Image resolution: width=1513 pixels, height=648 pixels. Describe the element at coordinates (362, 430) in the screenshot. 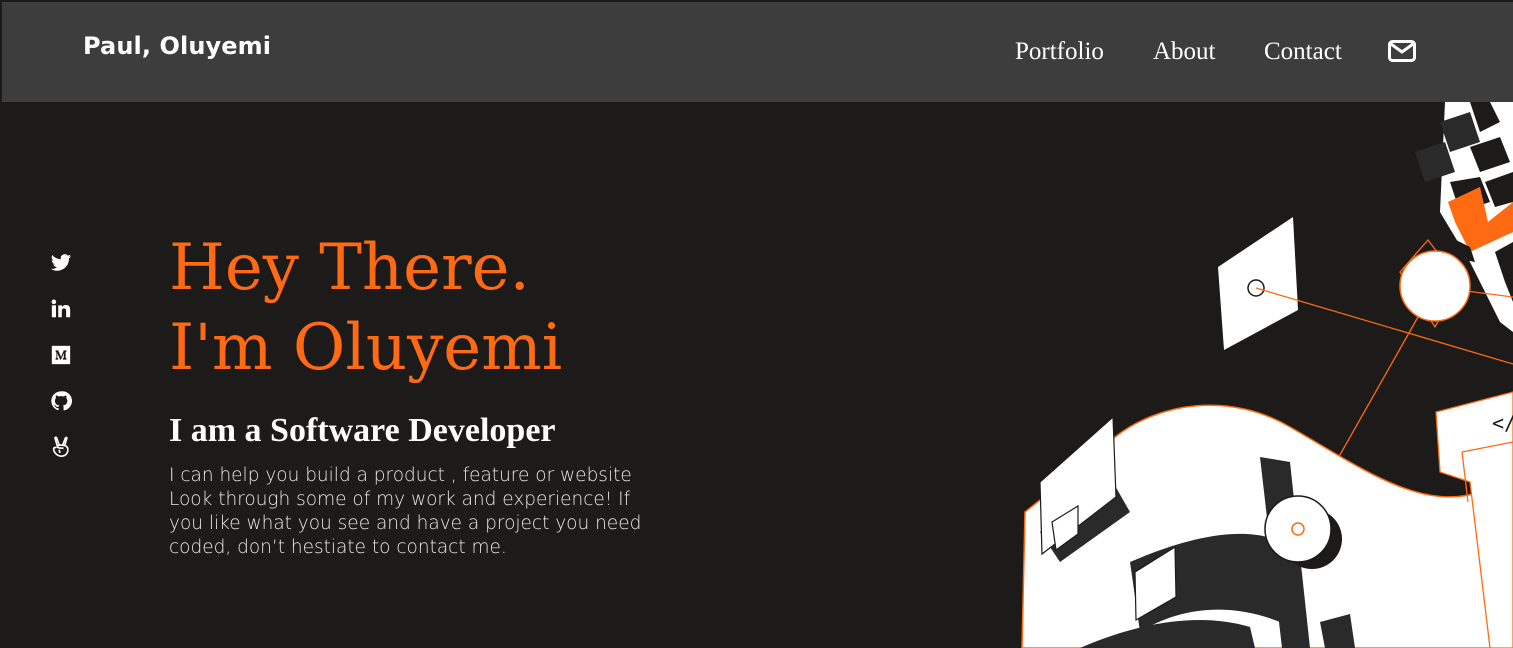

I see `hero-role: I am a Software Developer` at that location.